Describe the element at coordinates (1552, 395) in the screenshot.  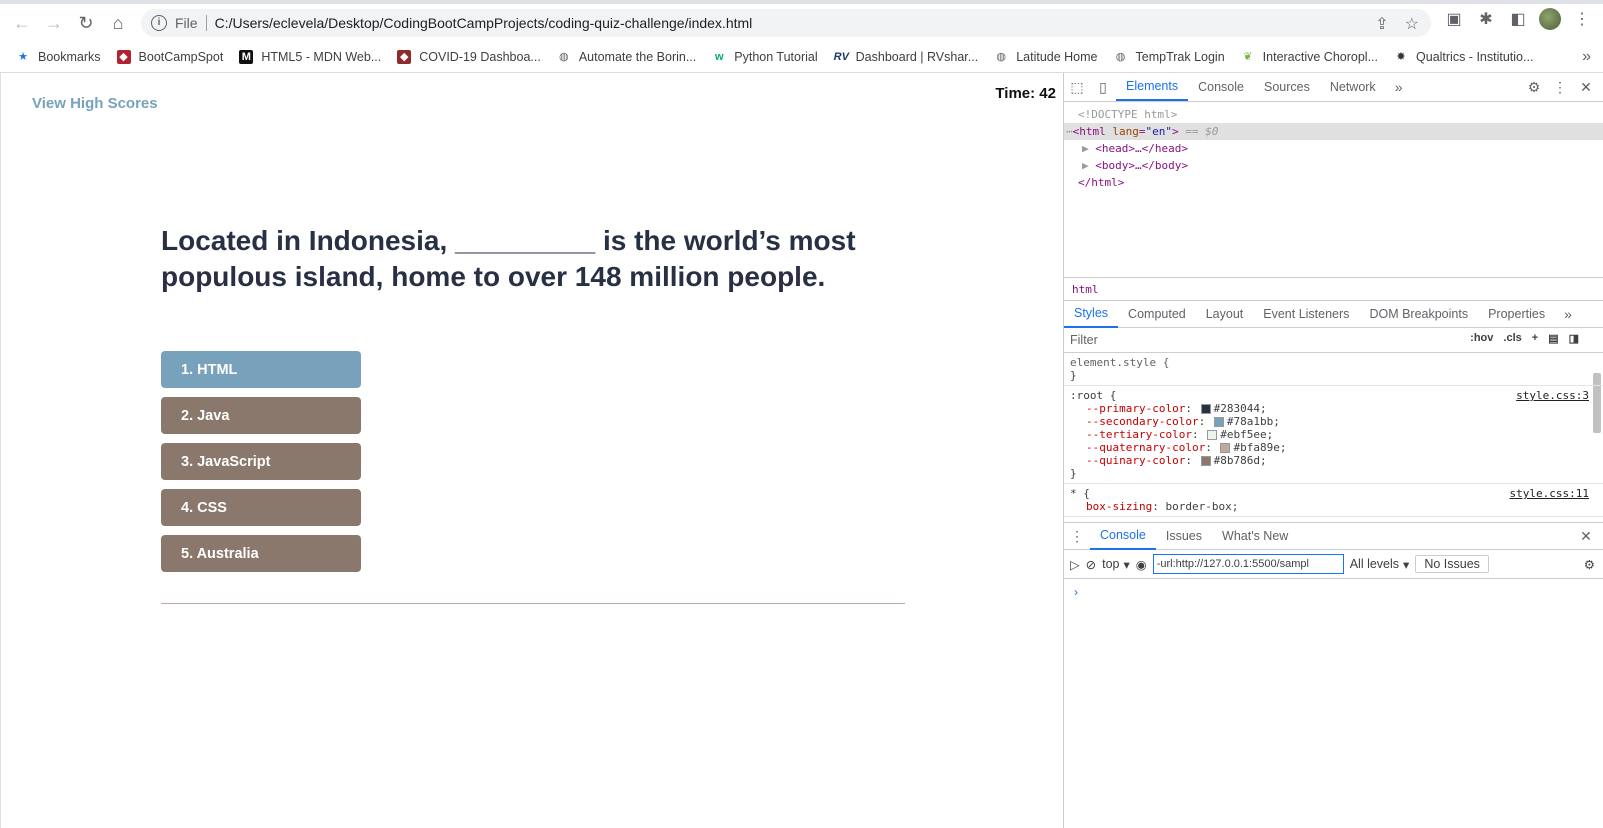
I see `rule-source-link: style.css:3` at that location.